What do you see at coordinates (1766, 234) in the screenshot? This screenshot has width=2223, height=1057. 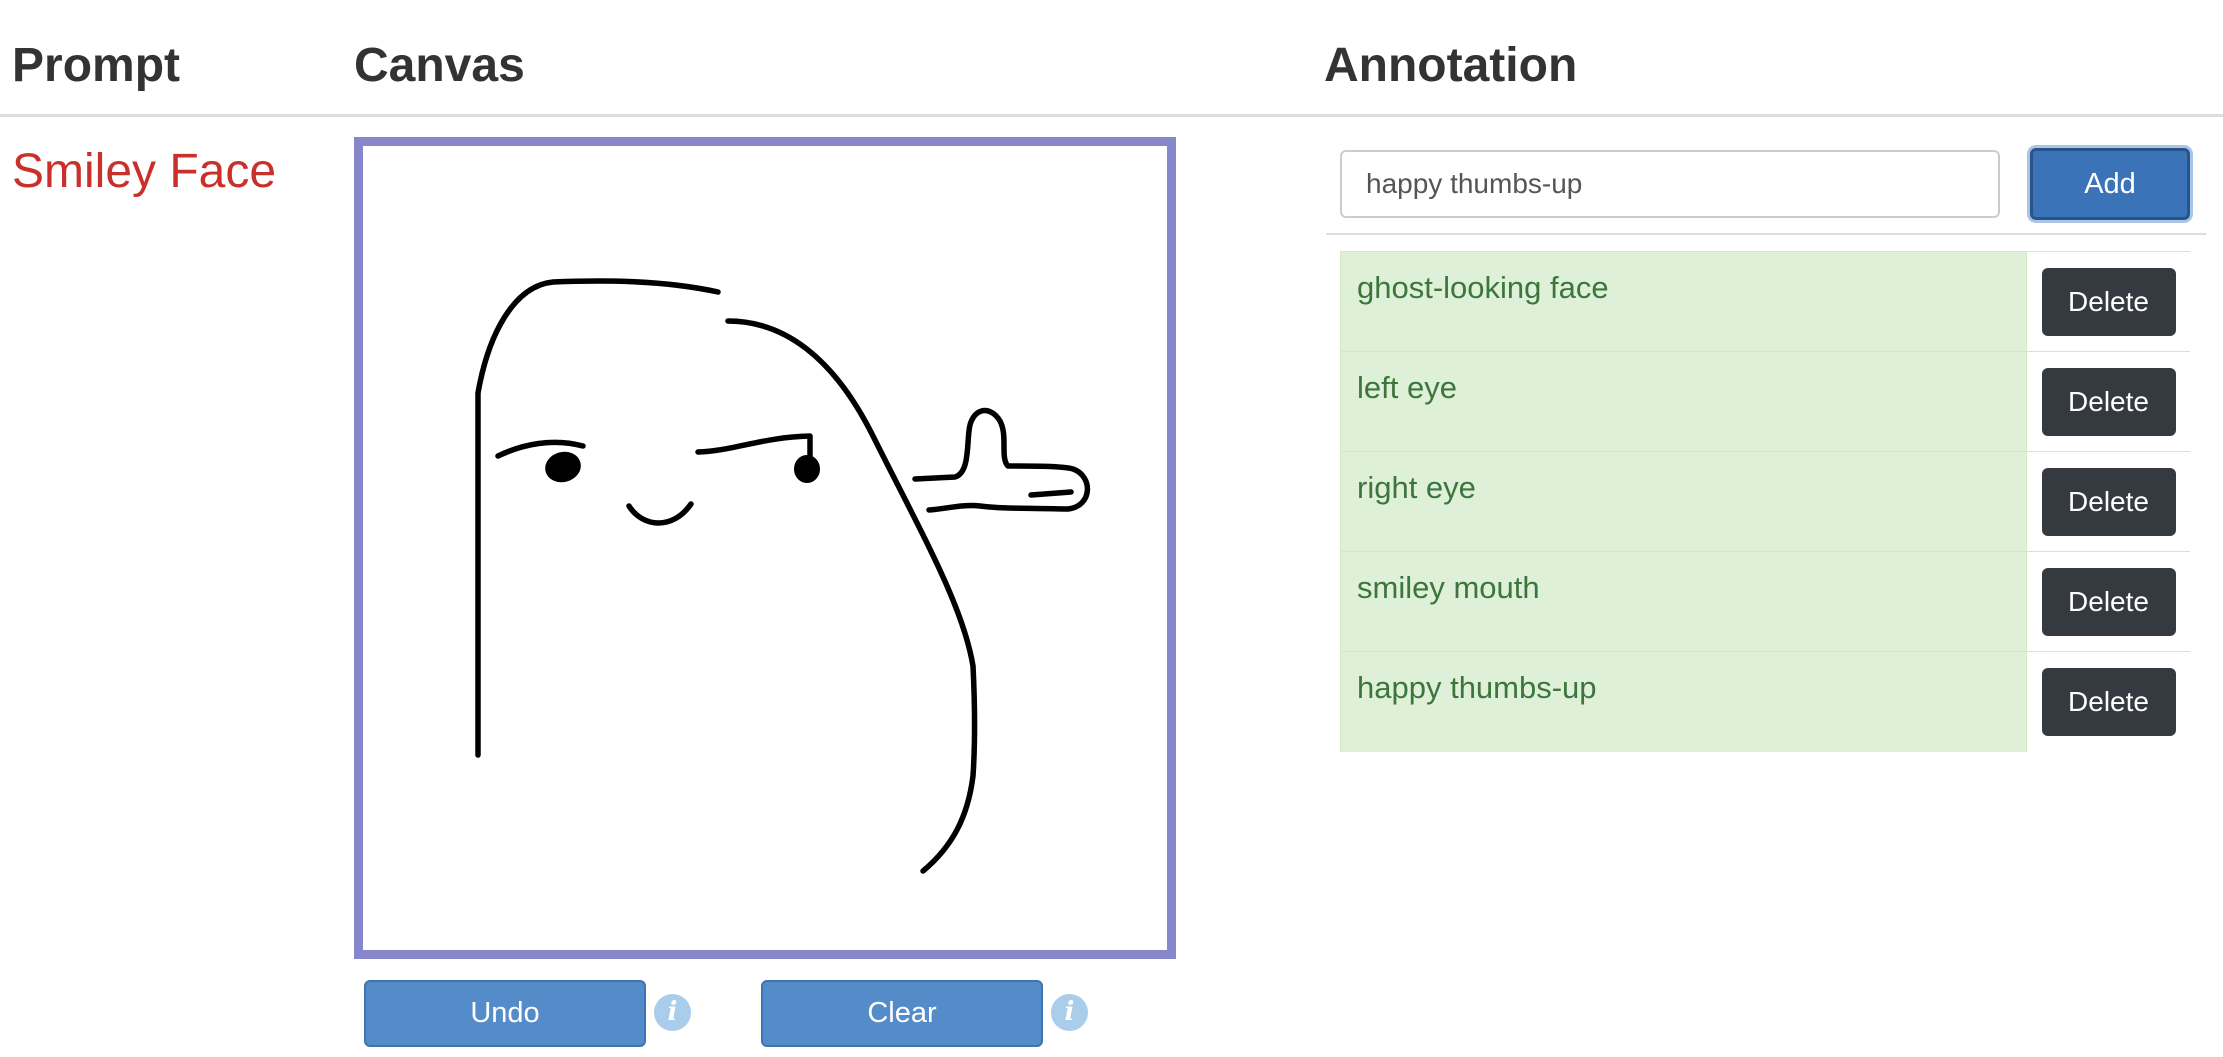 I see `annotation-divider` at bounding box center [1766, 234].